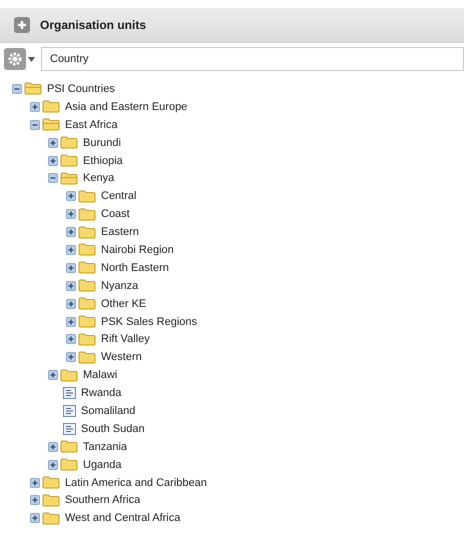  What do you see at coordinates (98, 178) in the screenshot?
I see `tree-item-label: Kenya` at bounding box center [98, 178].